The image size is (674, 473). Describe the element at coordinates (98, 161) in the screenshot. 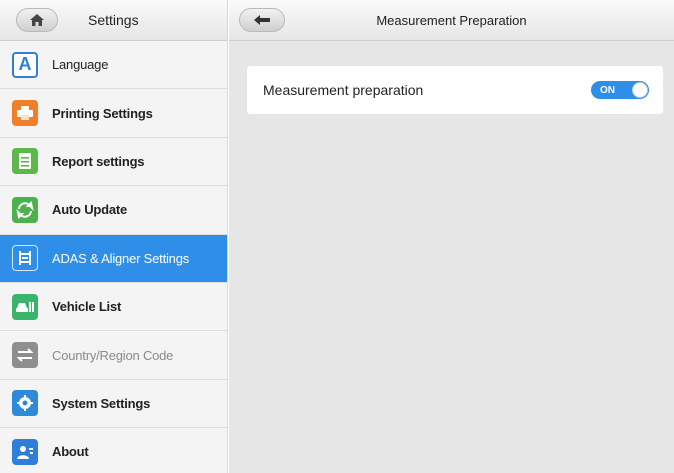

I see `sidebar-item-label: Report settings` at that location.